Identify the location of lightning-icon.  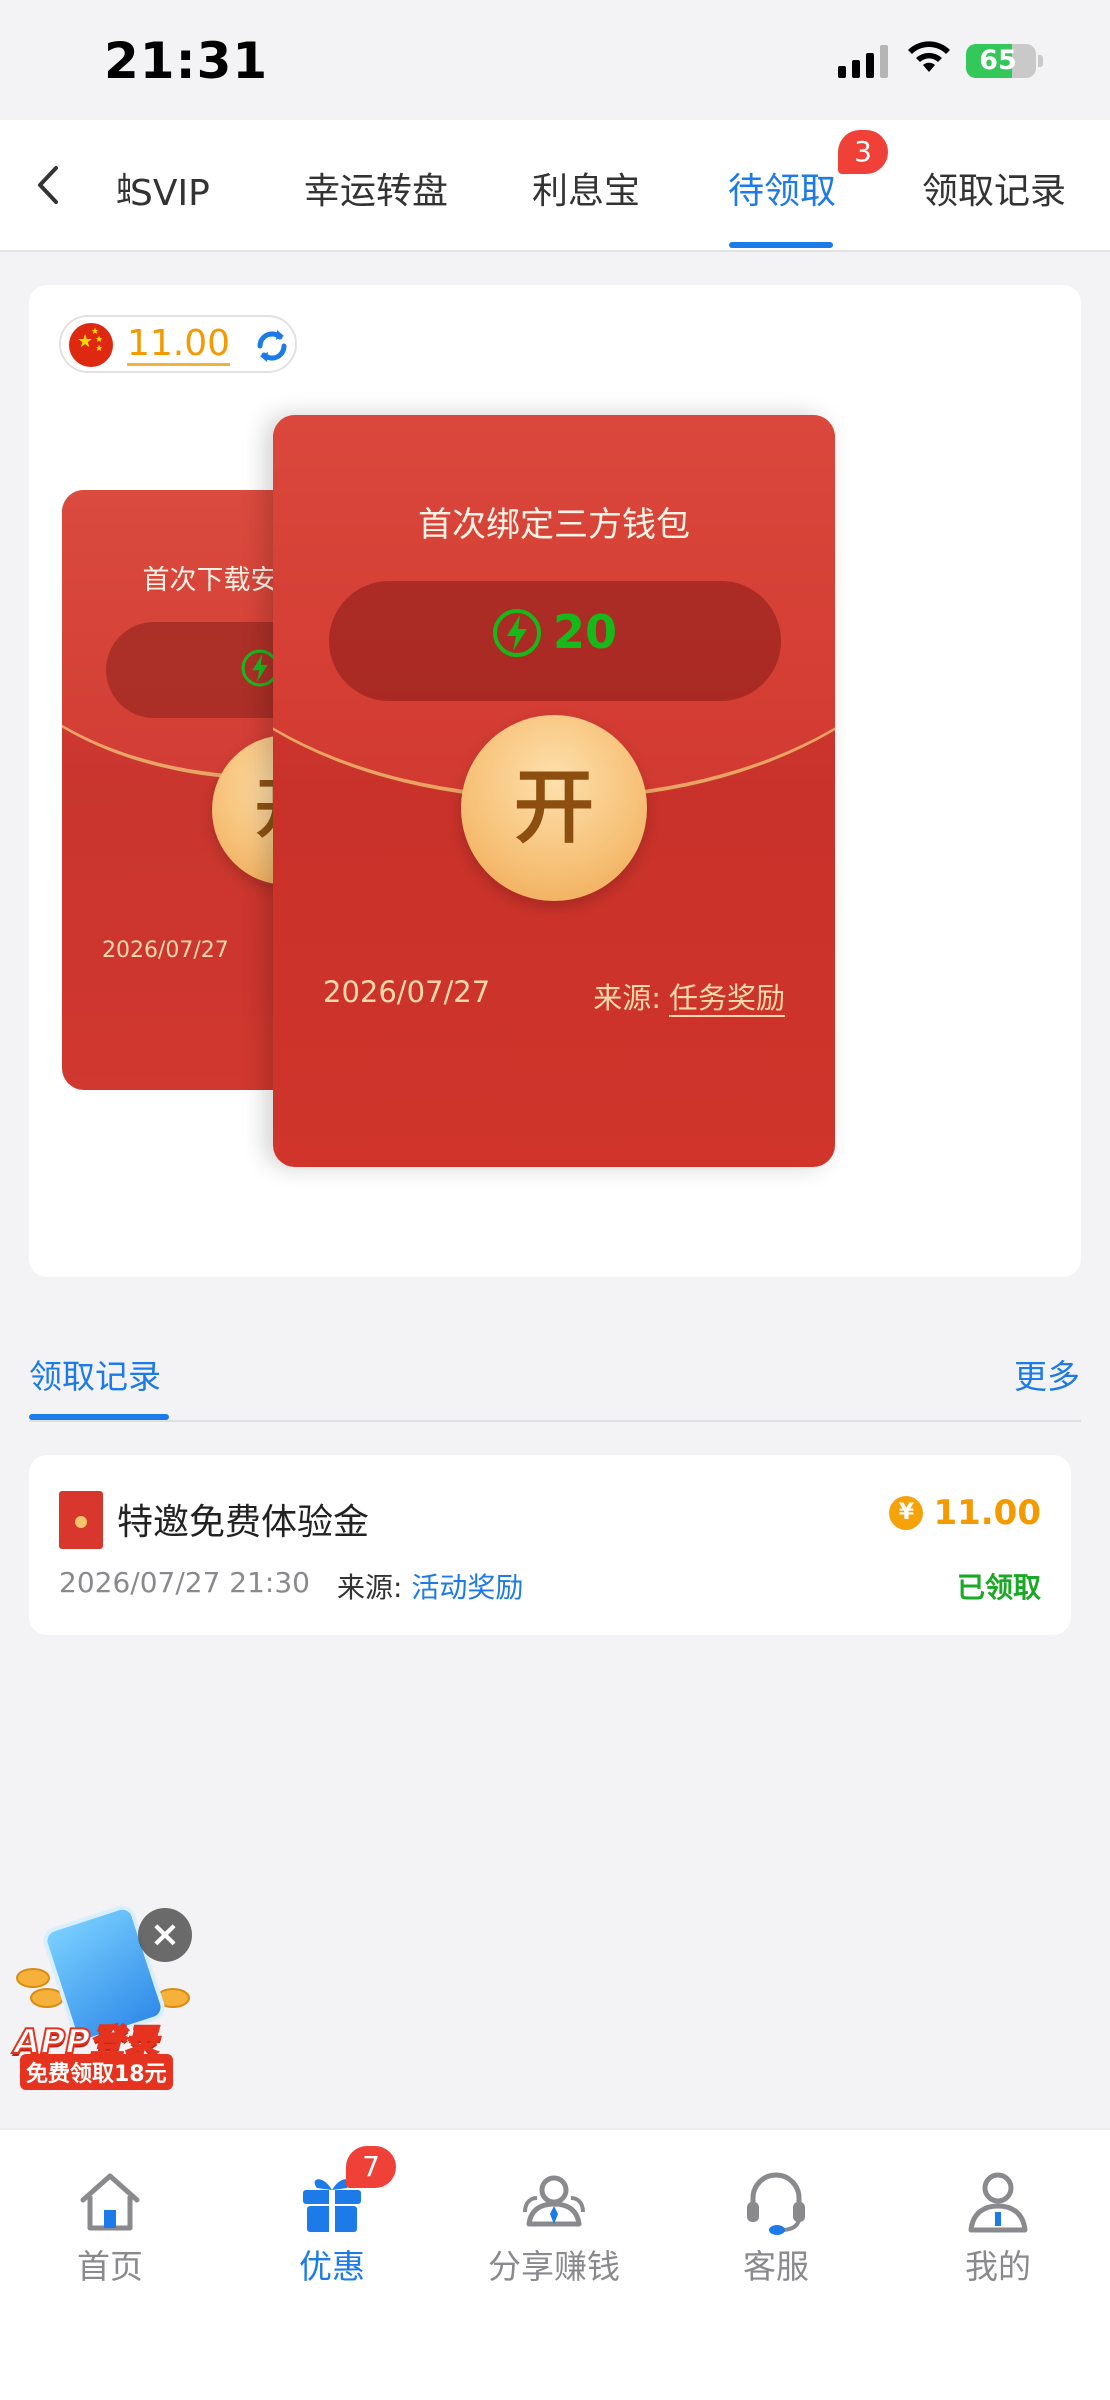
(517, 633).